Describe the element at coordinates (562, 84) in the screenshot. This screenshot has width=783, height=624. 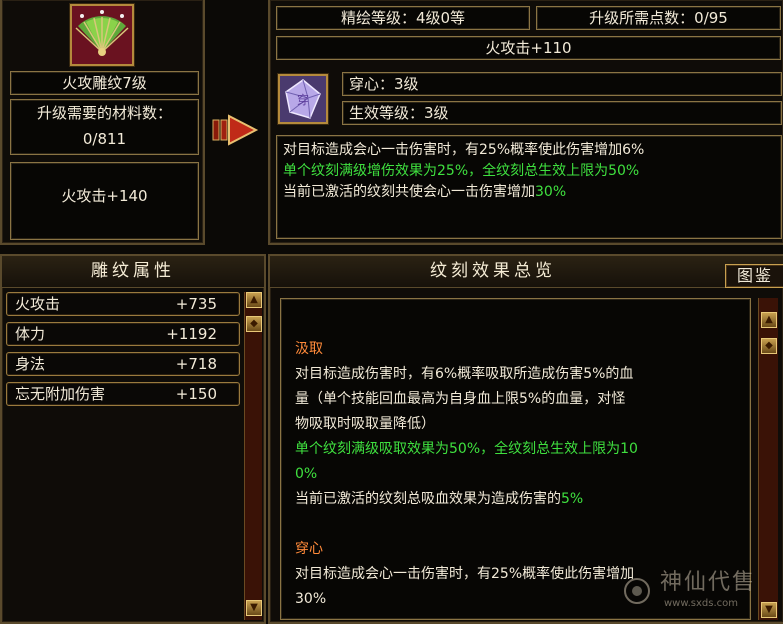
I see `skill-name: 穿心：3级` at that location.